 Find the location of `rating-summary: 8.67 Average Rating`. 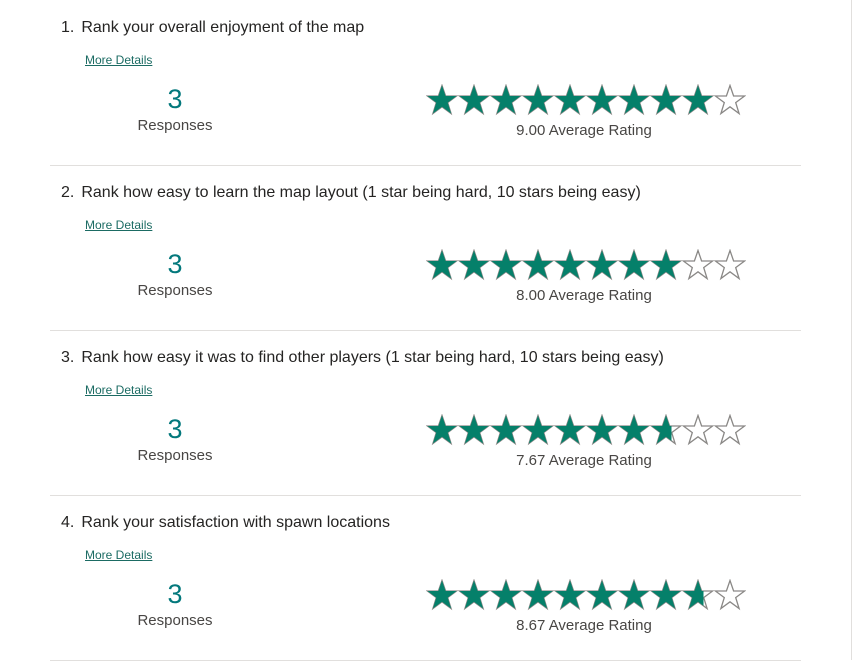

rating-summary: 8.67 Average Rating is located at coordinates (586, 606).